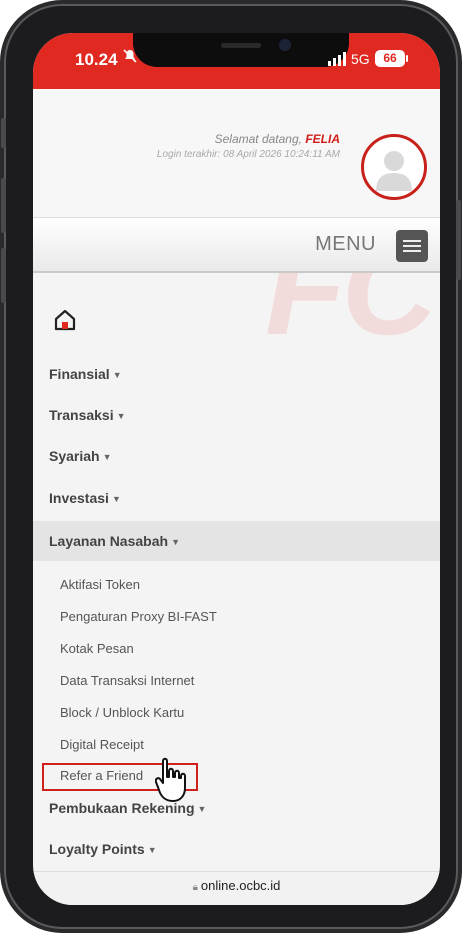 Image resolution: width=462 pixels, height=933 pixels. Describe the element at coordinates (236, 374) in the screenshot. I see `nav-item-finansial: Finansial ▼` at that location.